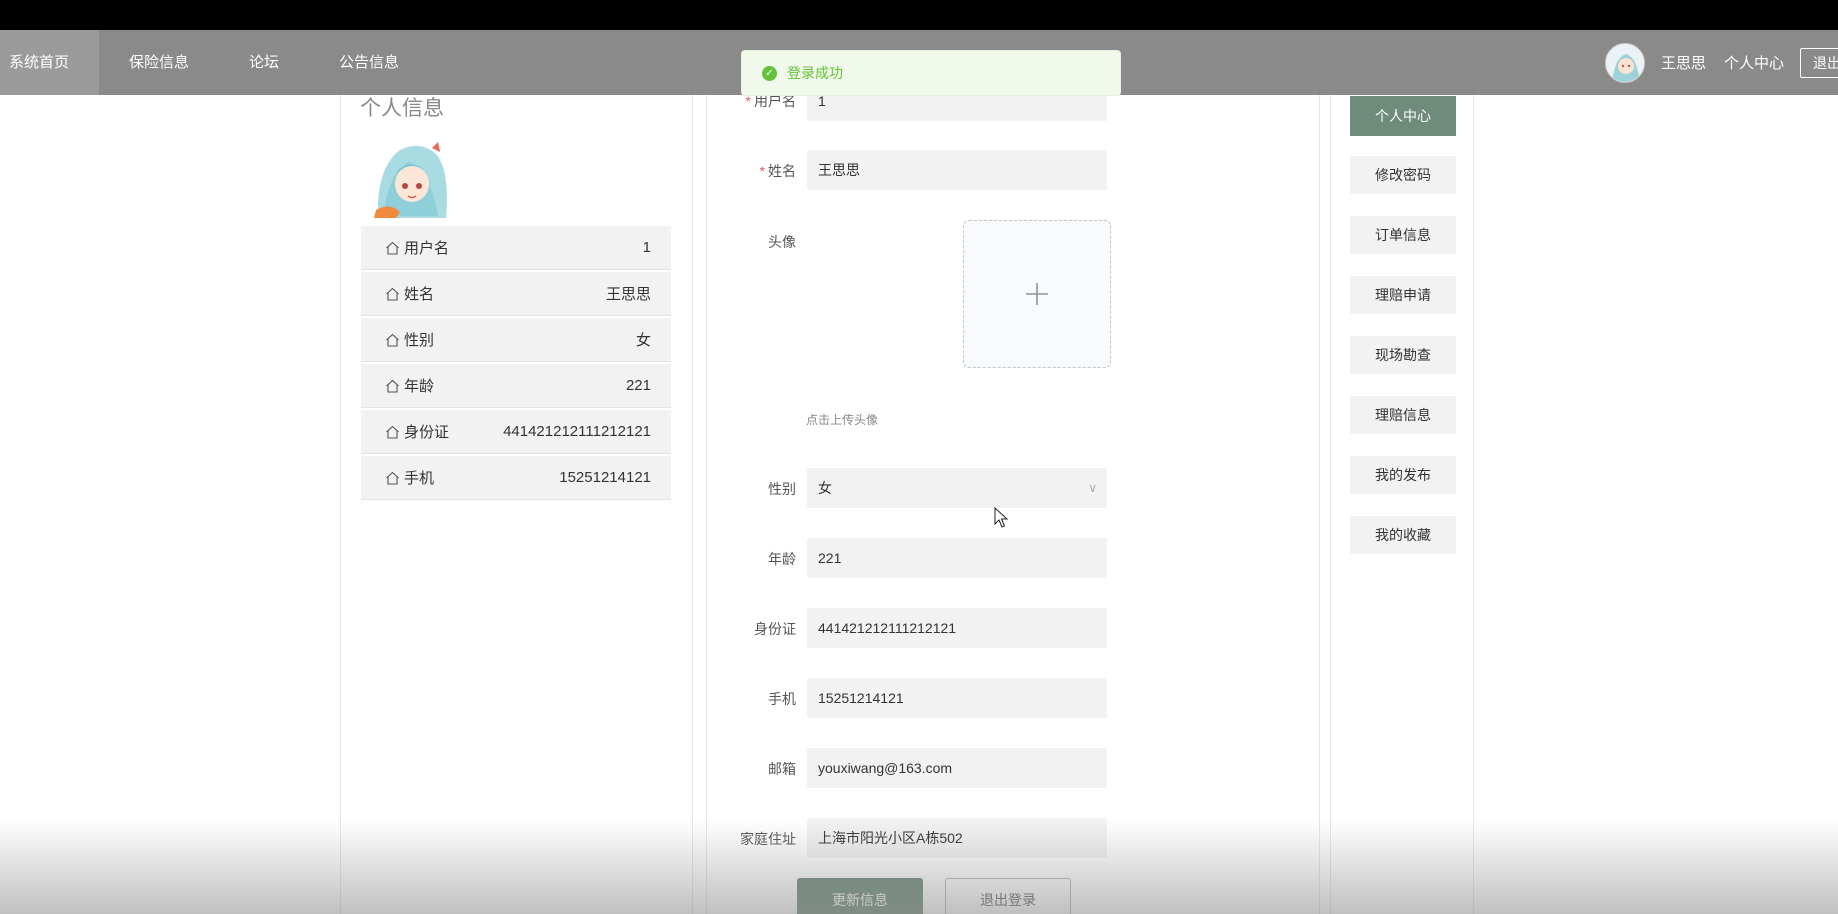 This screenshot has height=914, width=1838. Describe the element at coordinates (516, 478) in the screenshot. I see `info-row-phone: 手机 15251214121` at that location.